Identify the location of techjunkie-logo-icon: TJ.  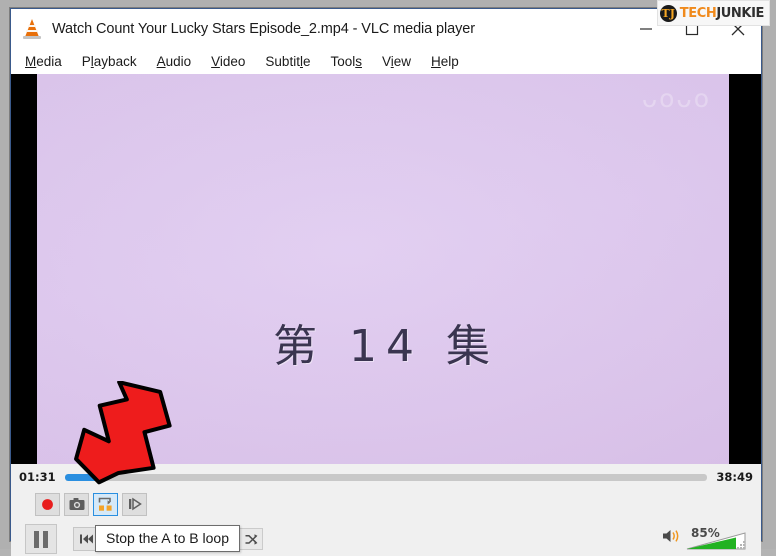
(668, 13).